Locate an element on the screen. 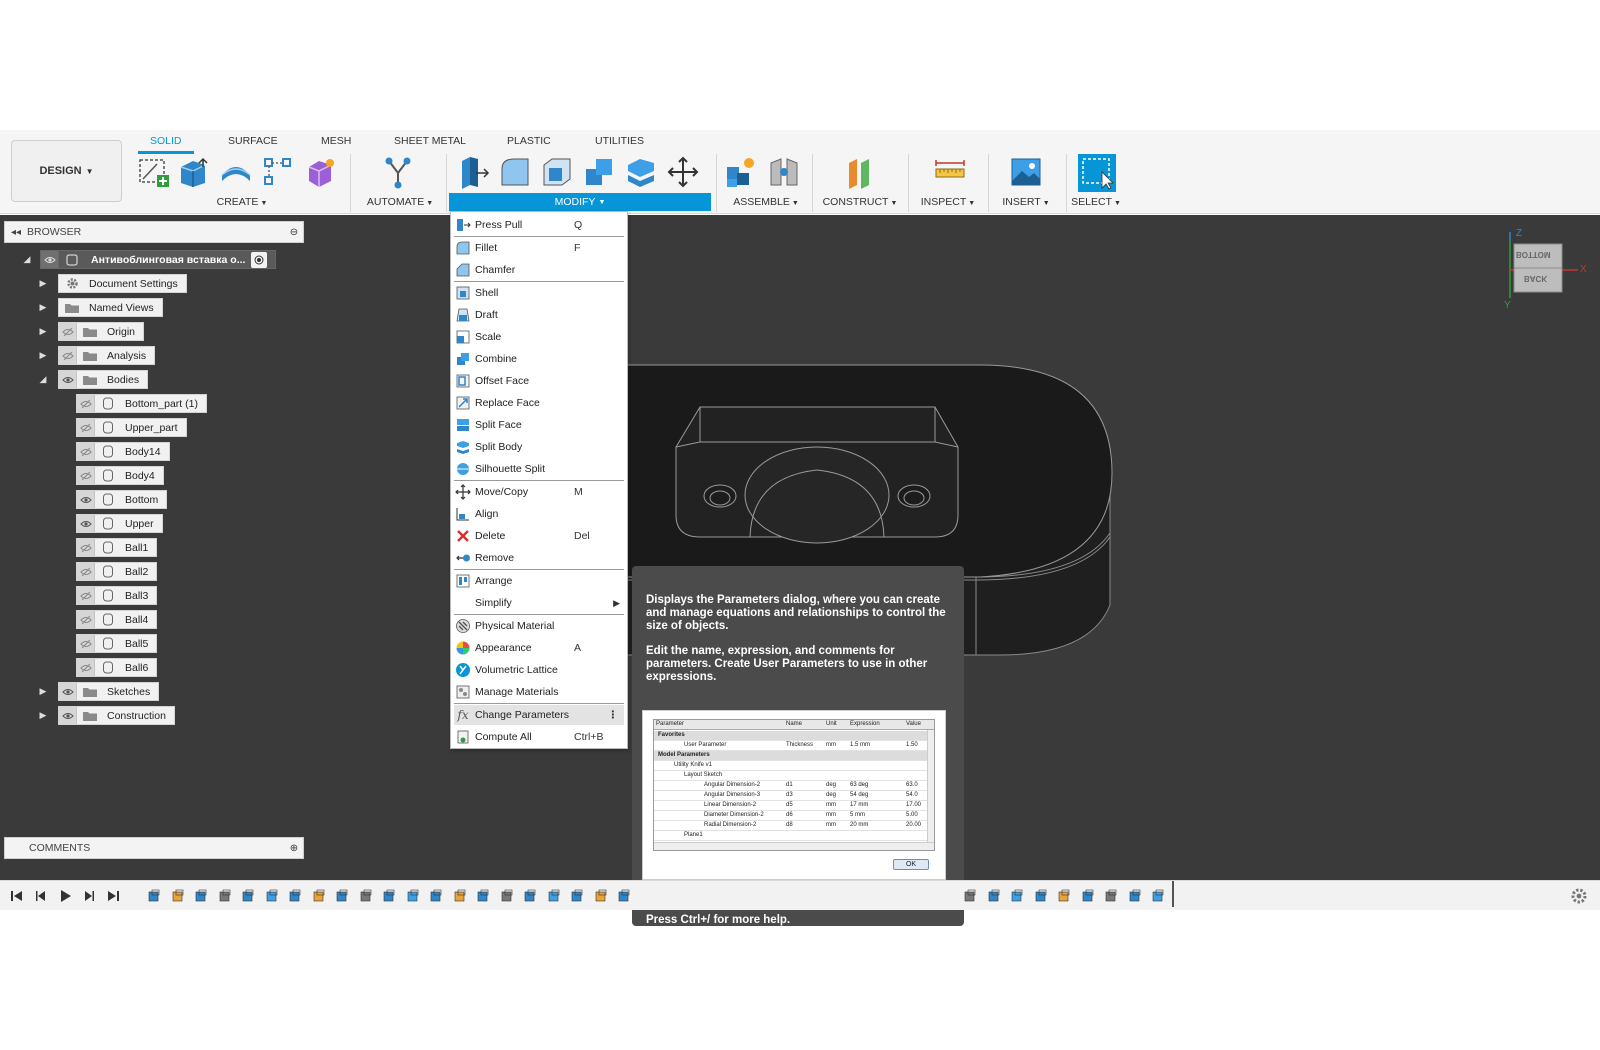 Image resolution: width=1600 pixels, height=1050 pixels. menu-item-change-parameters: fx Change Parameters ⋮ is located at coordinates (539, 715).